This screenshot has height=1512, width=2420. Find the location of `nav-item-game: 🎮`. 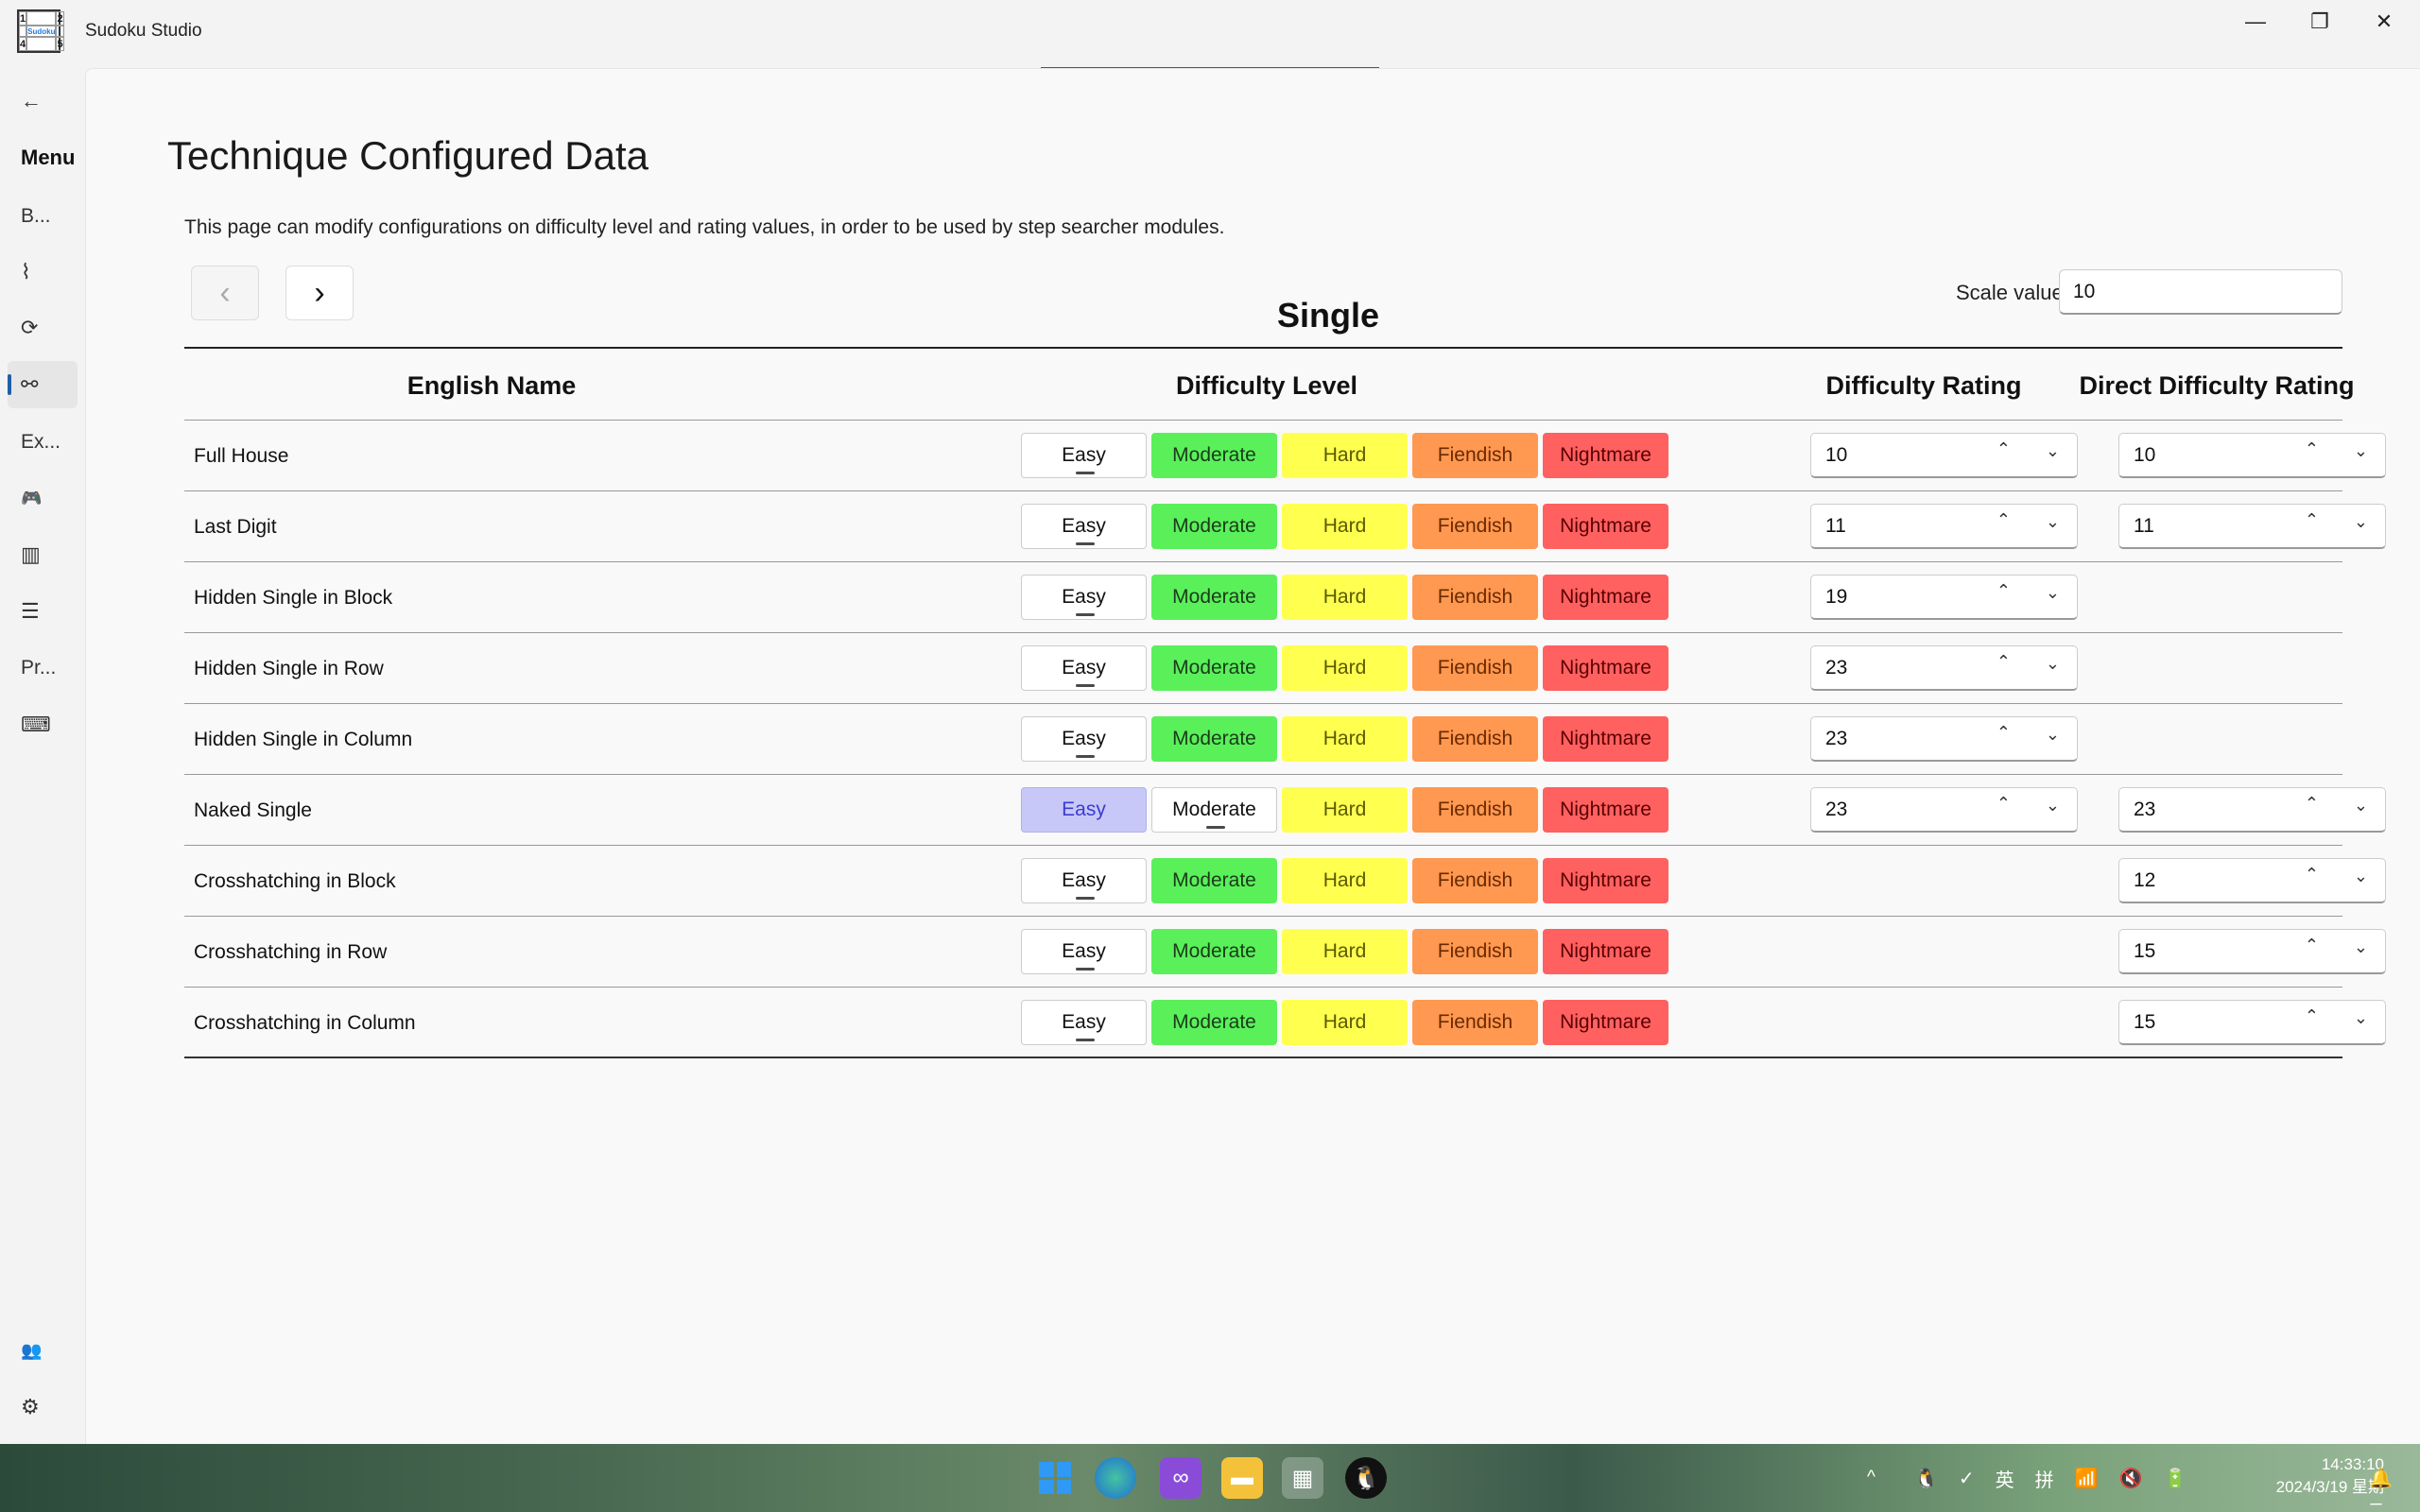

nav-item-game: 🎮 is located at coordinates (43, 498).